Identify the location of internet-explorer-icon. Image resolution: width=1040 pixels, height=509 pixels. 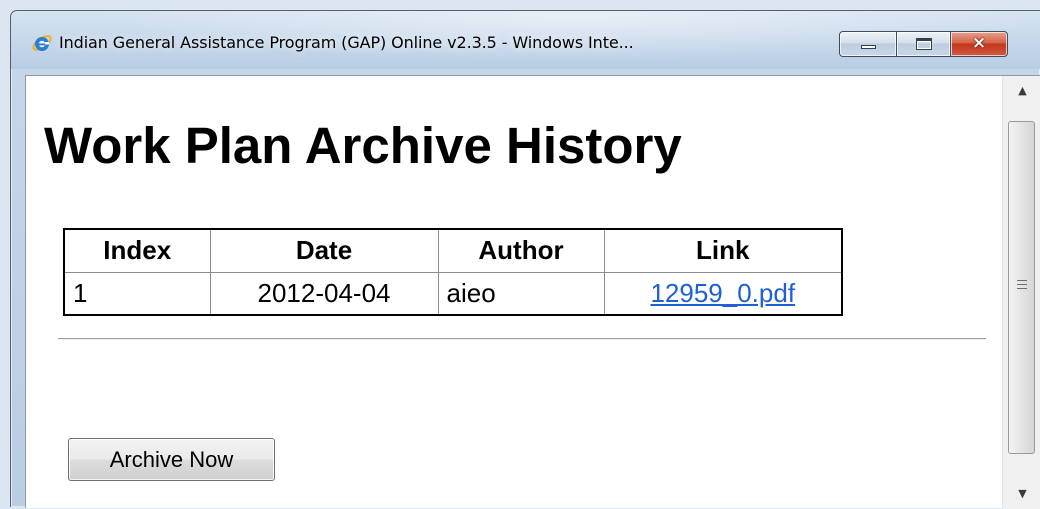
(42, 43).